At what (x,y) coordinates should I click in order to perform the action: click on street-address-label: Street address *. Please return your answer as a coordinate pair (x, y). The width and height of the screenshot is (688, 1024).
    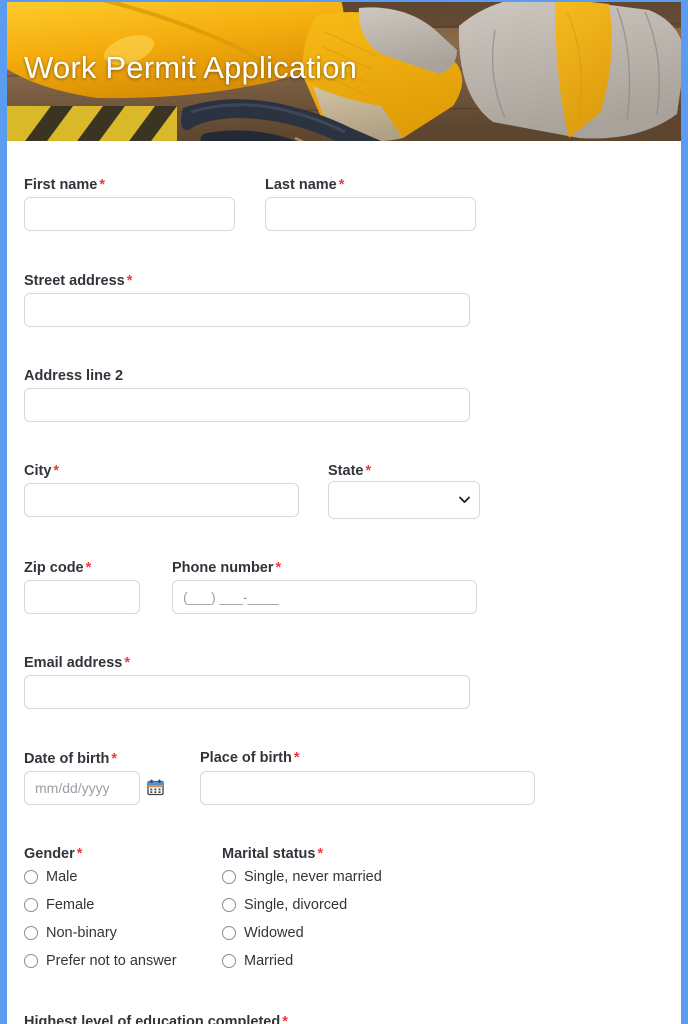
    Looking at the image, I should click on (78, 281).